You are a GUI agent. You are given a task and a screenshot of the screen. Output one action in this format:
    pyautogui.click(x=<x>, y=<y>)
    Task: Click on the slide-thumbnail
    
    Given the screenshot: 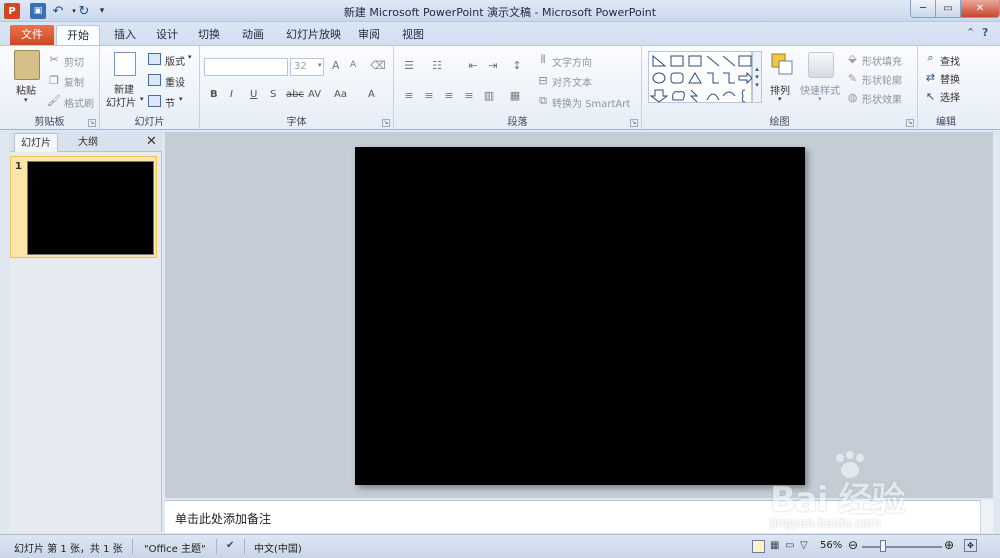 What is the action you would take?
    pyautogui.click(x=90, y=208)
    